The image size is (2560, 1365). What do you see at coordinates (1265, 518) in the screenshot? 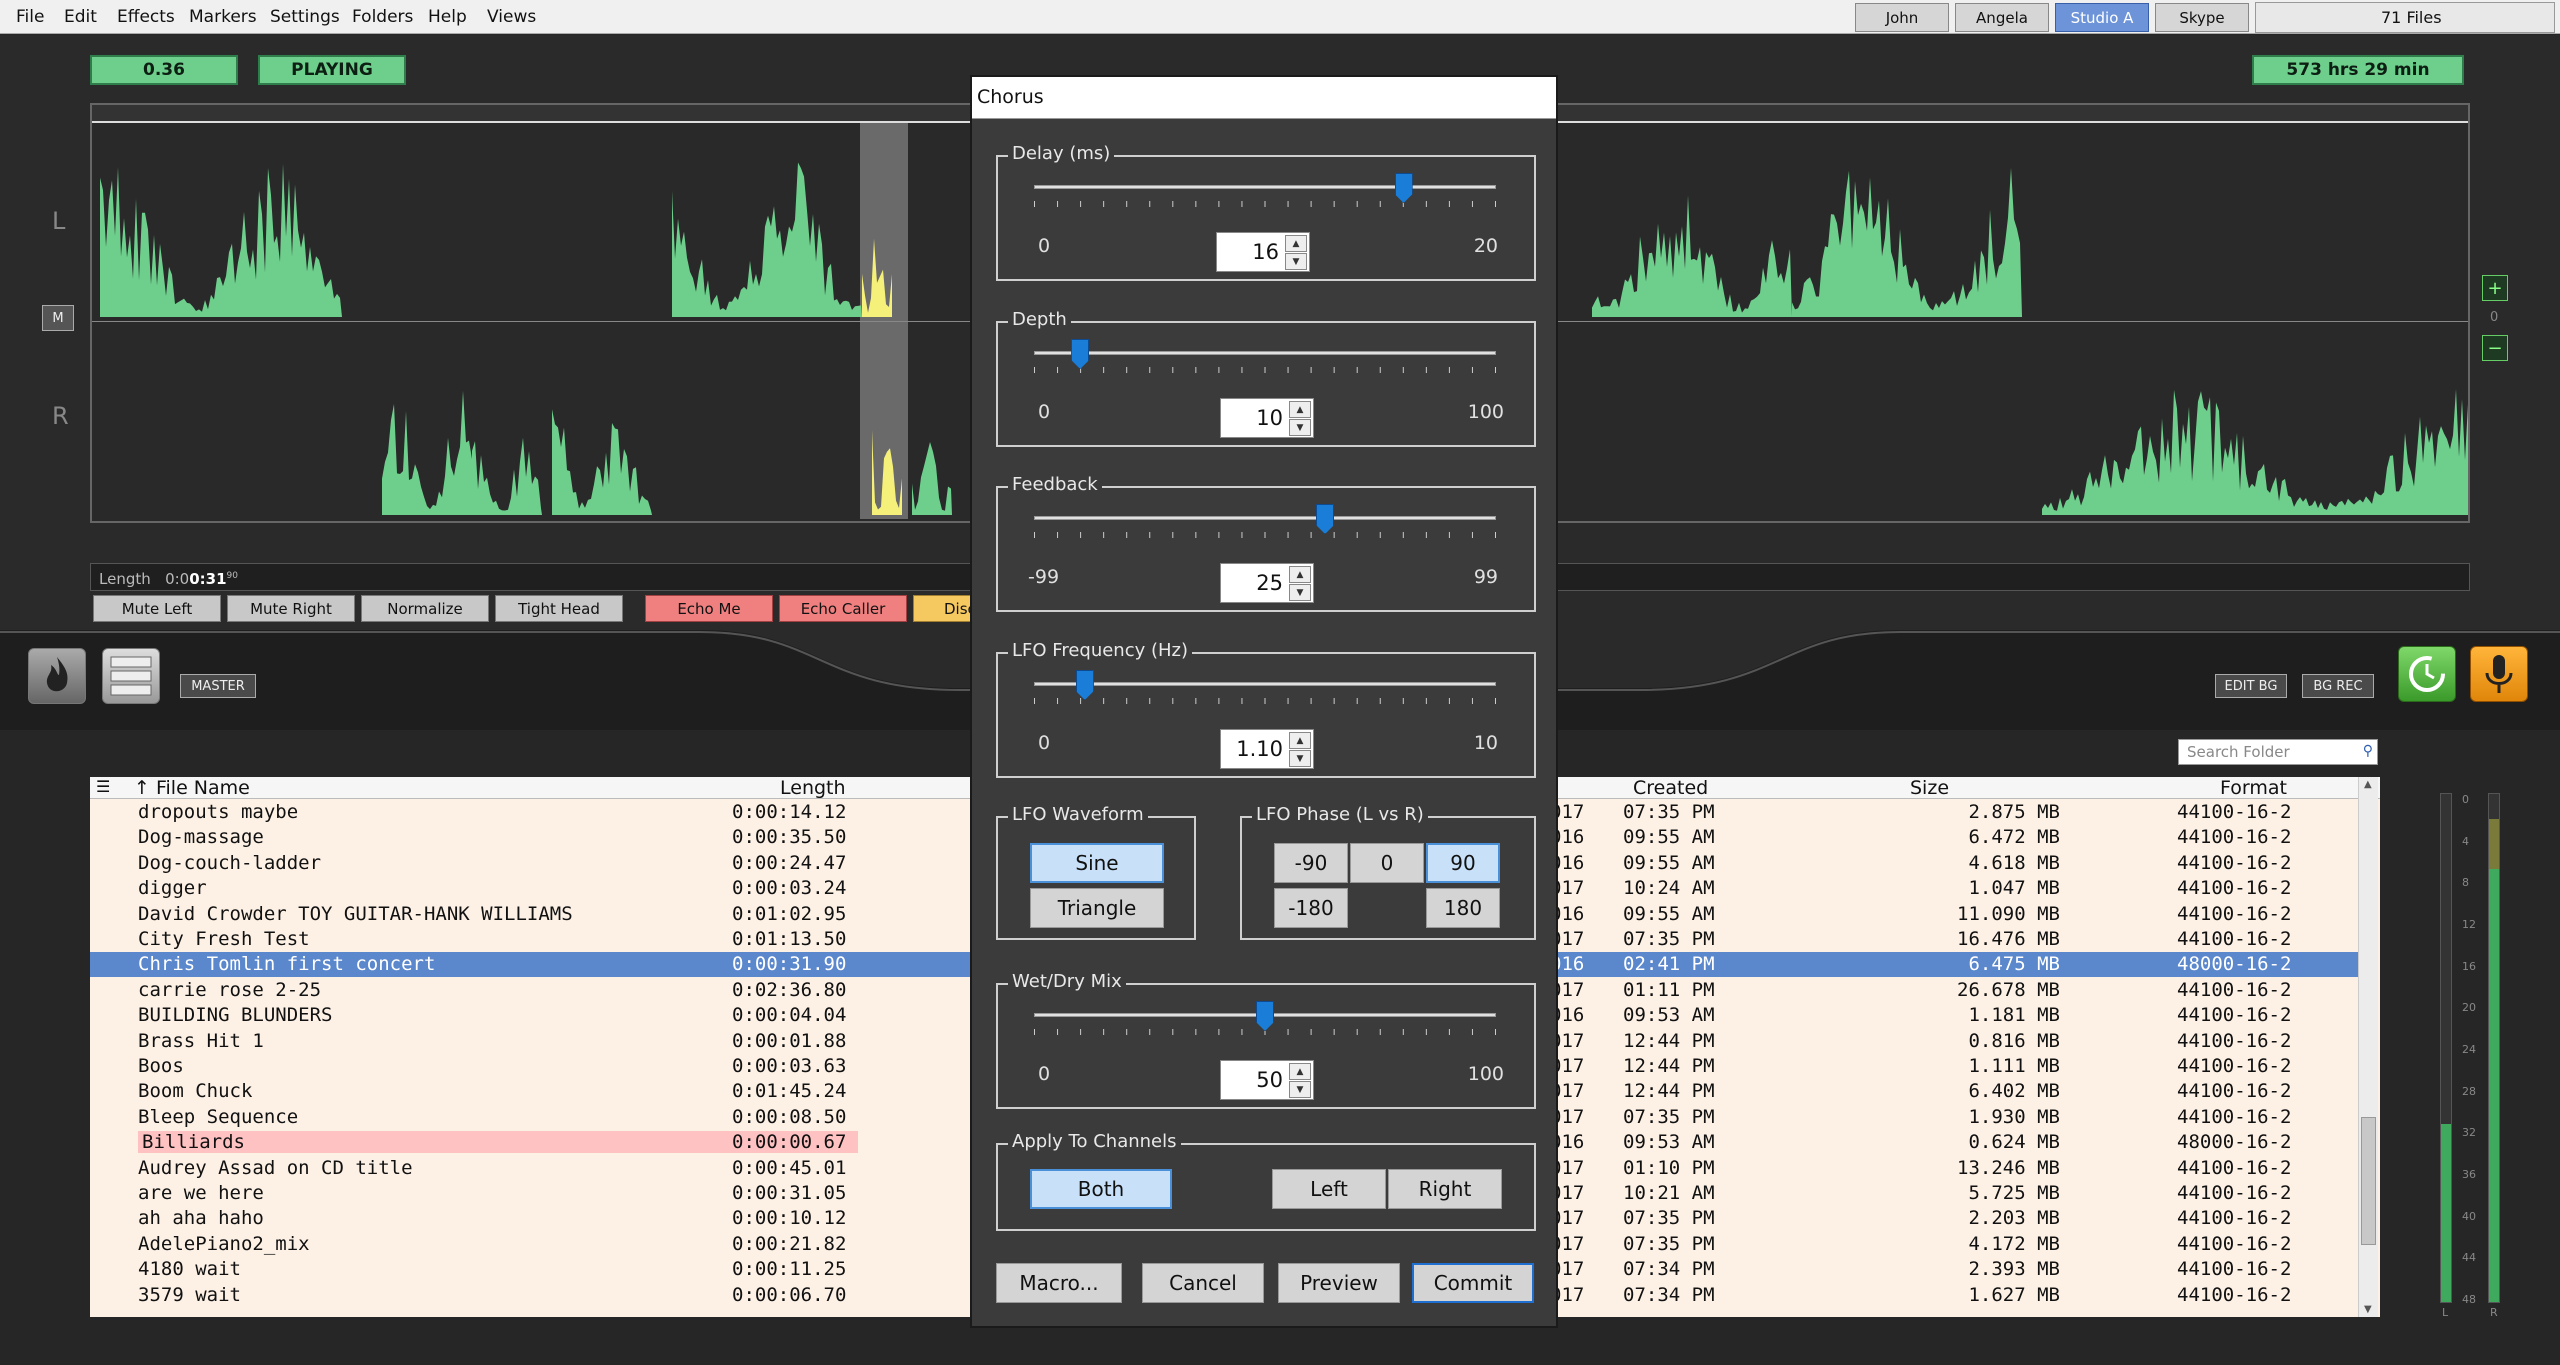
I see `feedback-slider-track` at bounding box center [1265, 518].